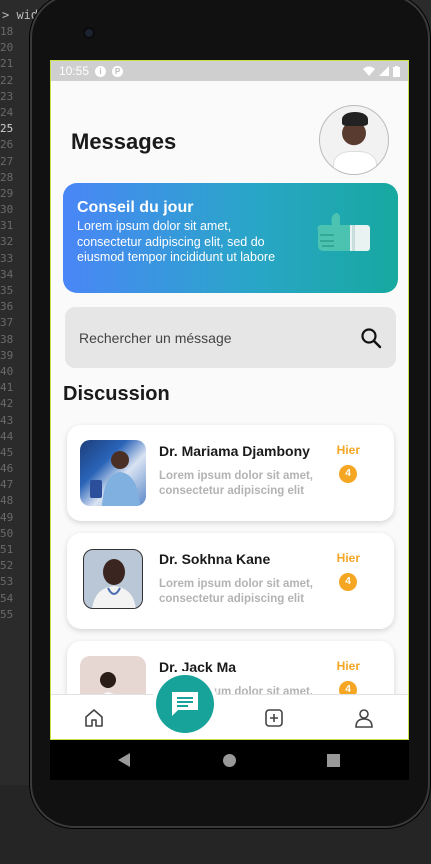  What do you see at coordinates (7, 80) in the screenshot?
I see `line-number: 22` at bounding box center [7, 80].